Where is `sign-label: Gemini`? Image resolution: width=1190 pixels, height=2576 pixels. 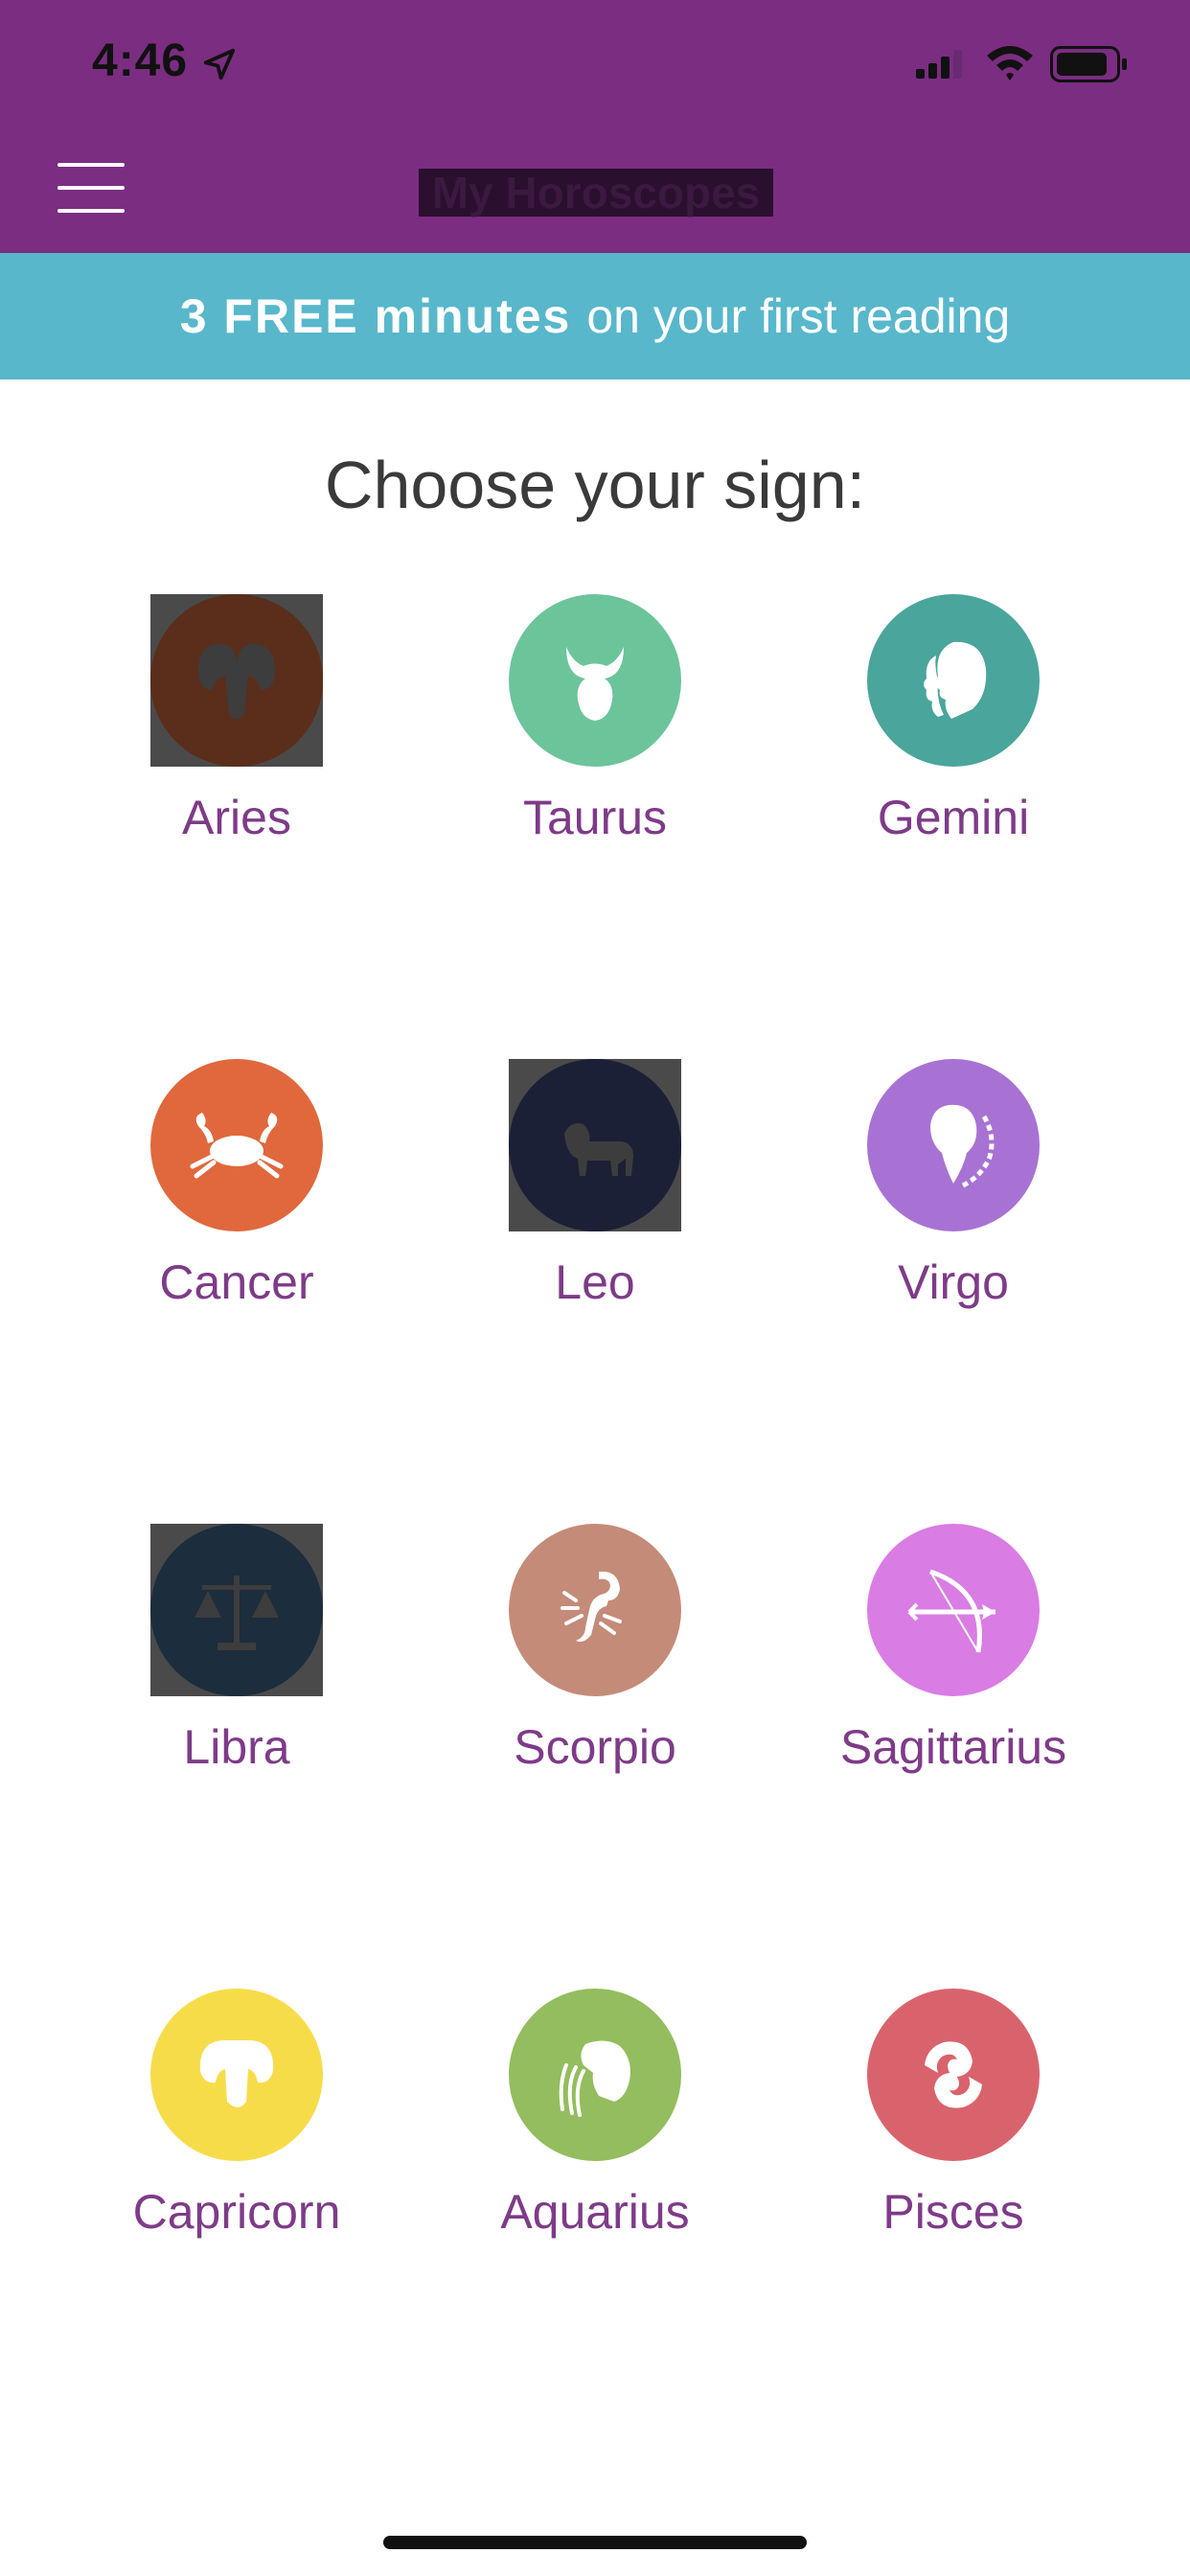 sign-label: Gemini is located at coordinates (953, 817).